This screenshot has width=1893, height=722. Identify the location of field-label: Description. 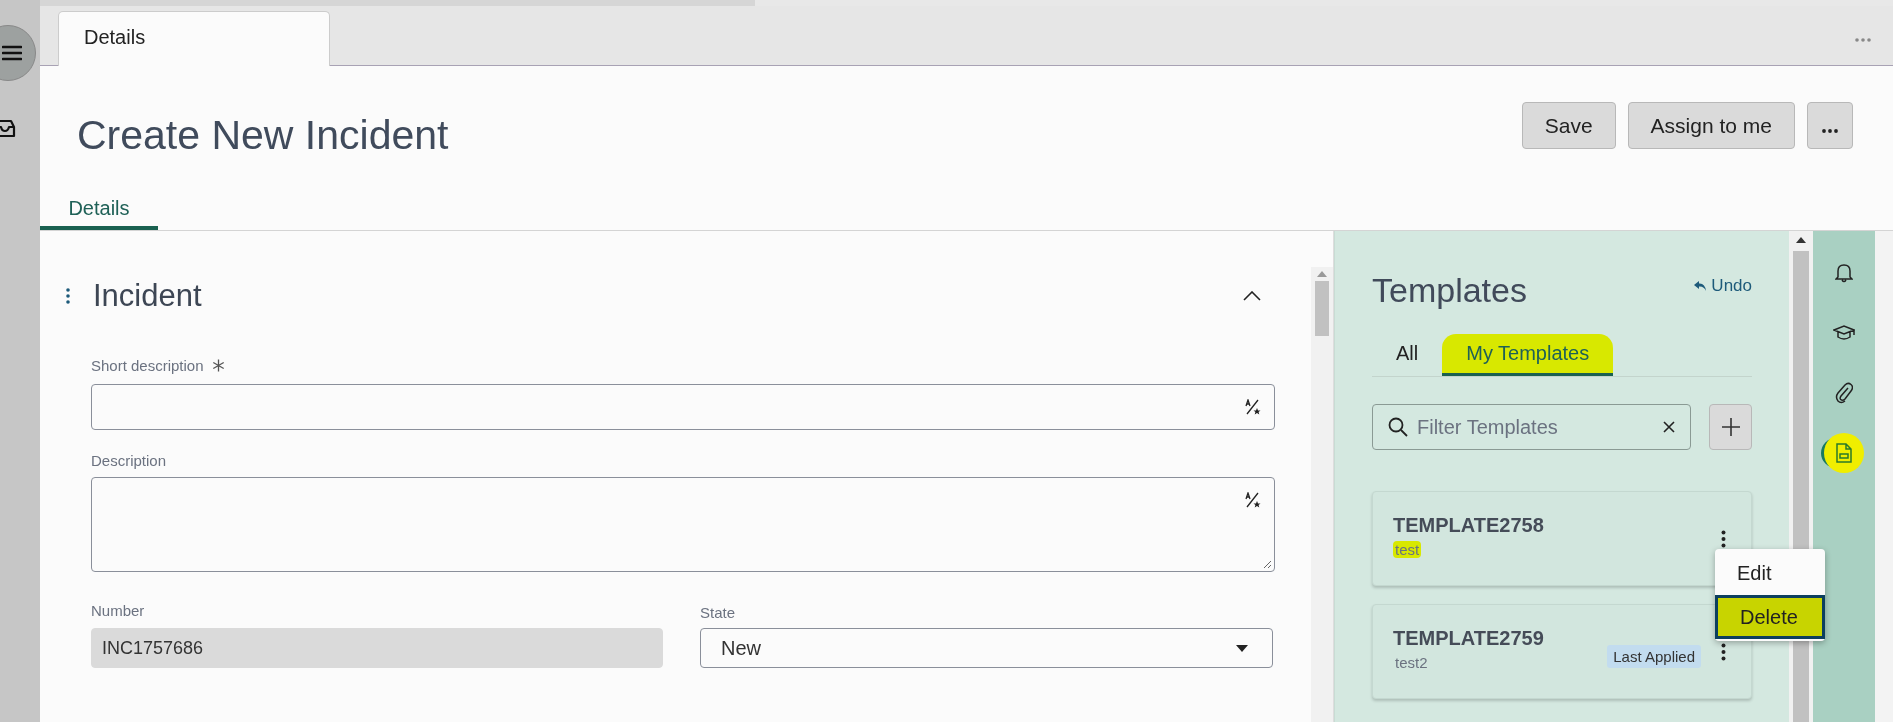
(129, 460).